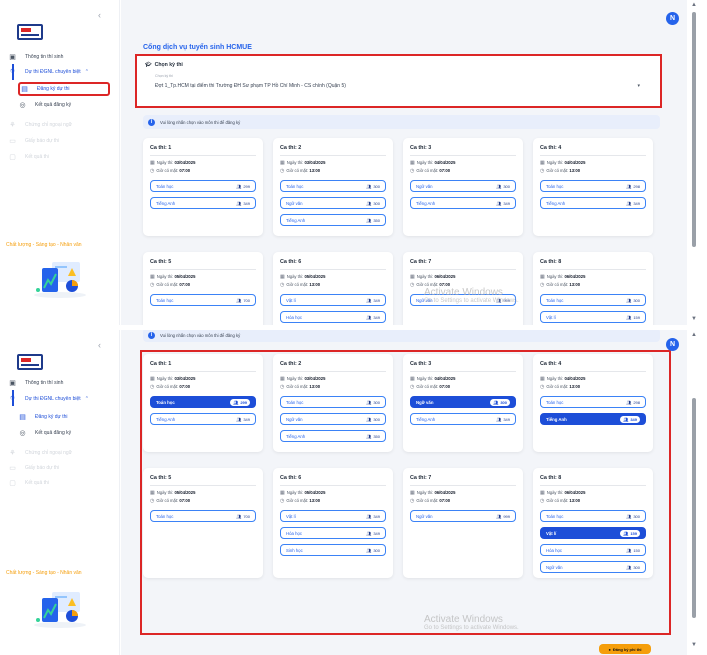 This screenshot has width=707, height=655. Describe the element at coordinates (625, 649) in the screenshot. I see `register-button: ● Đăng ký phí thi` at that location.